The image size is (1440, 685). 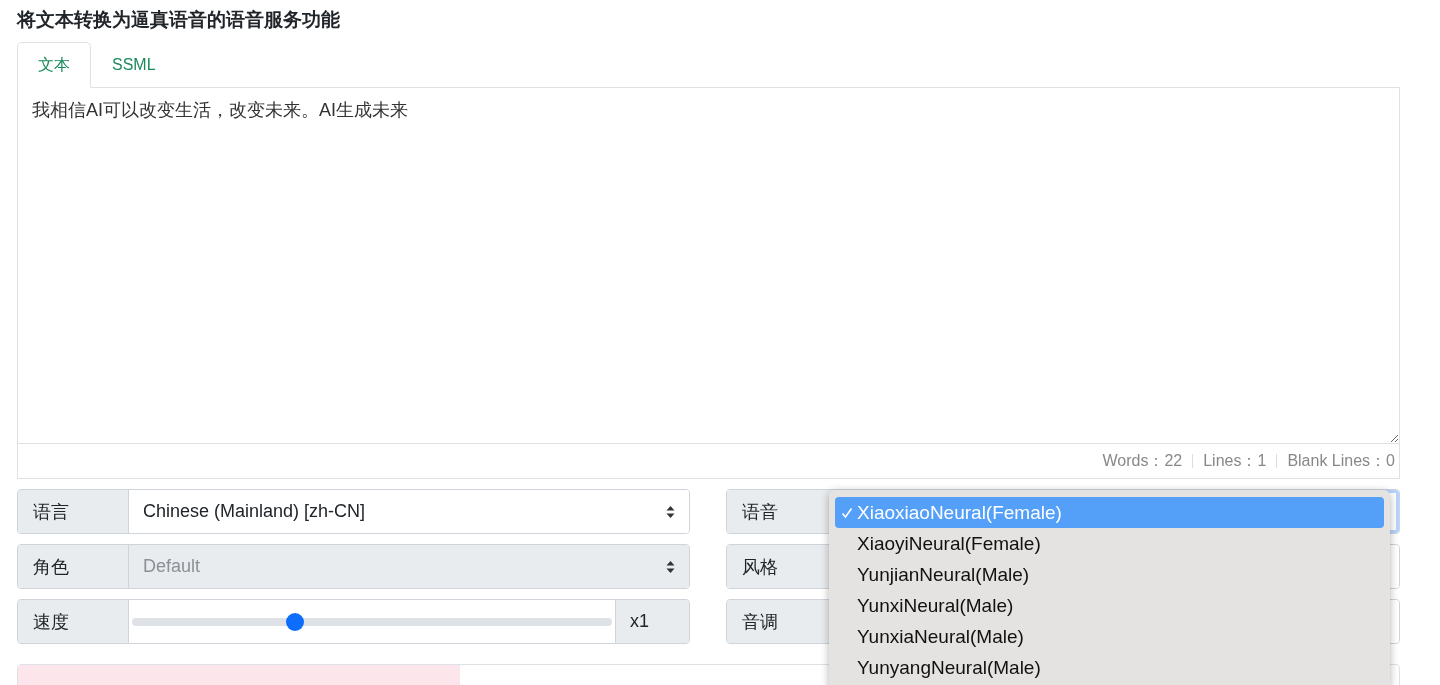 I want to click on check-icon, so click(x=847, y=513).